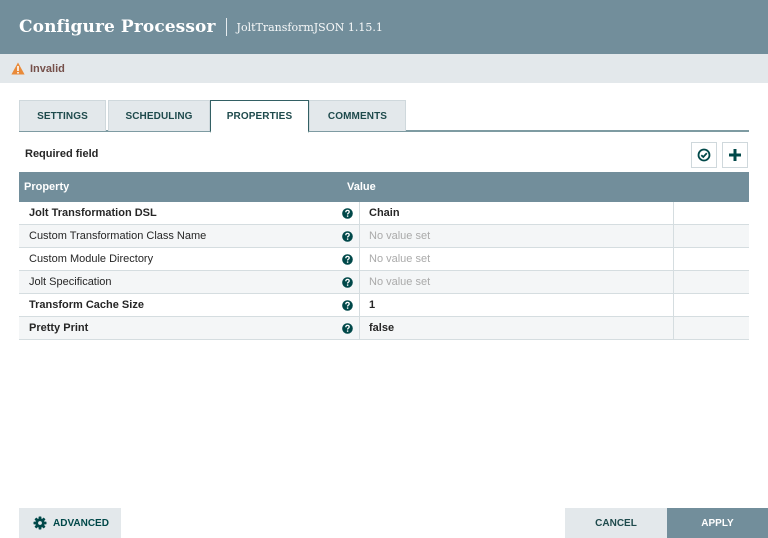 The image size is (768, 538). What do you see at coordinates (384, 187) in the screenshot?
I see `table-header: Property Value` at bounding box center [384, 187].